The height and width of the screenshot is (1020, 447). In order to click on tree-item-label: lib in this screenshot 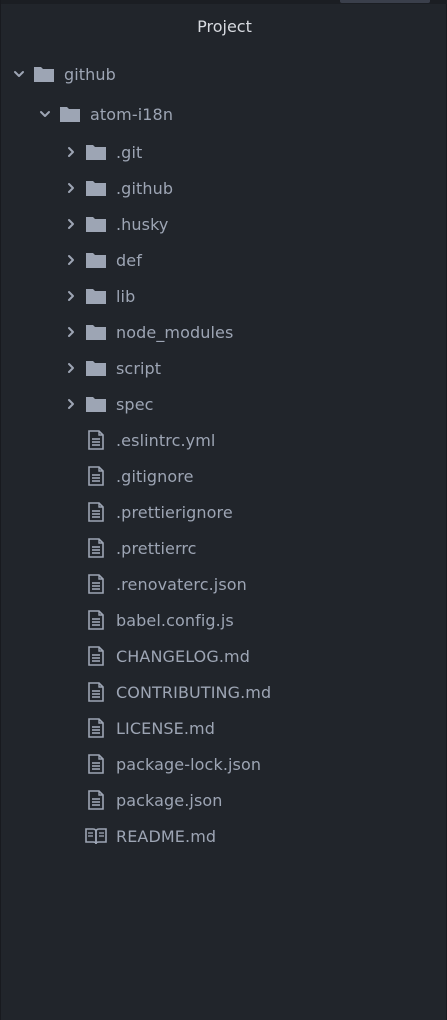, I will do `click(126, 296)`.